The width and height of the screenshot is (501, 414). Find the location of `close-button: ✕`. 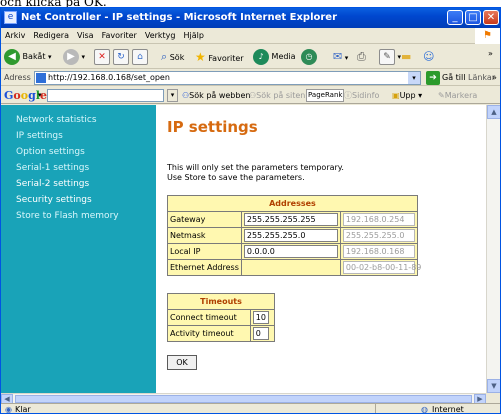

close-button: ✕ is located at coordinates (491, 17).